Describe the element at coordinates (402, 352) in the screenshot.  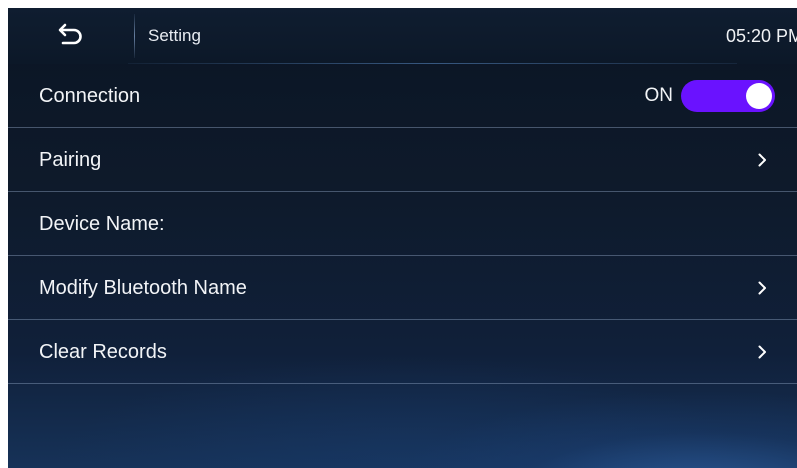
I see `row-clear-records: Clear Records` at that location.